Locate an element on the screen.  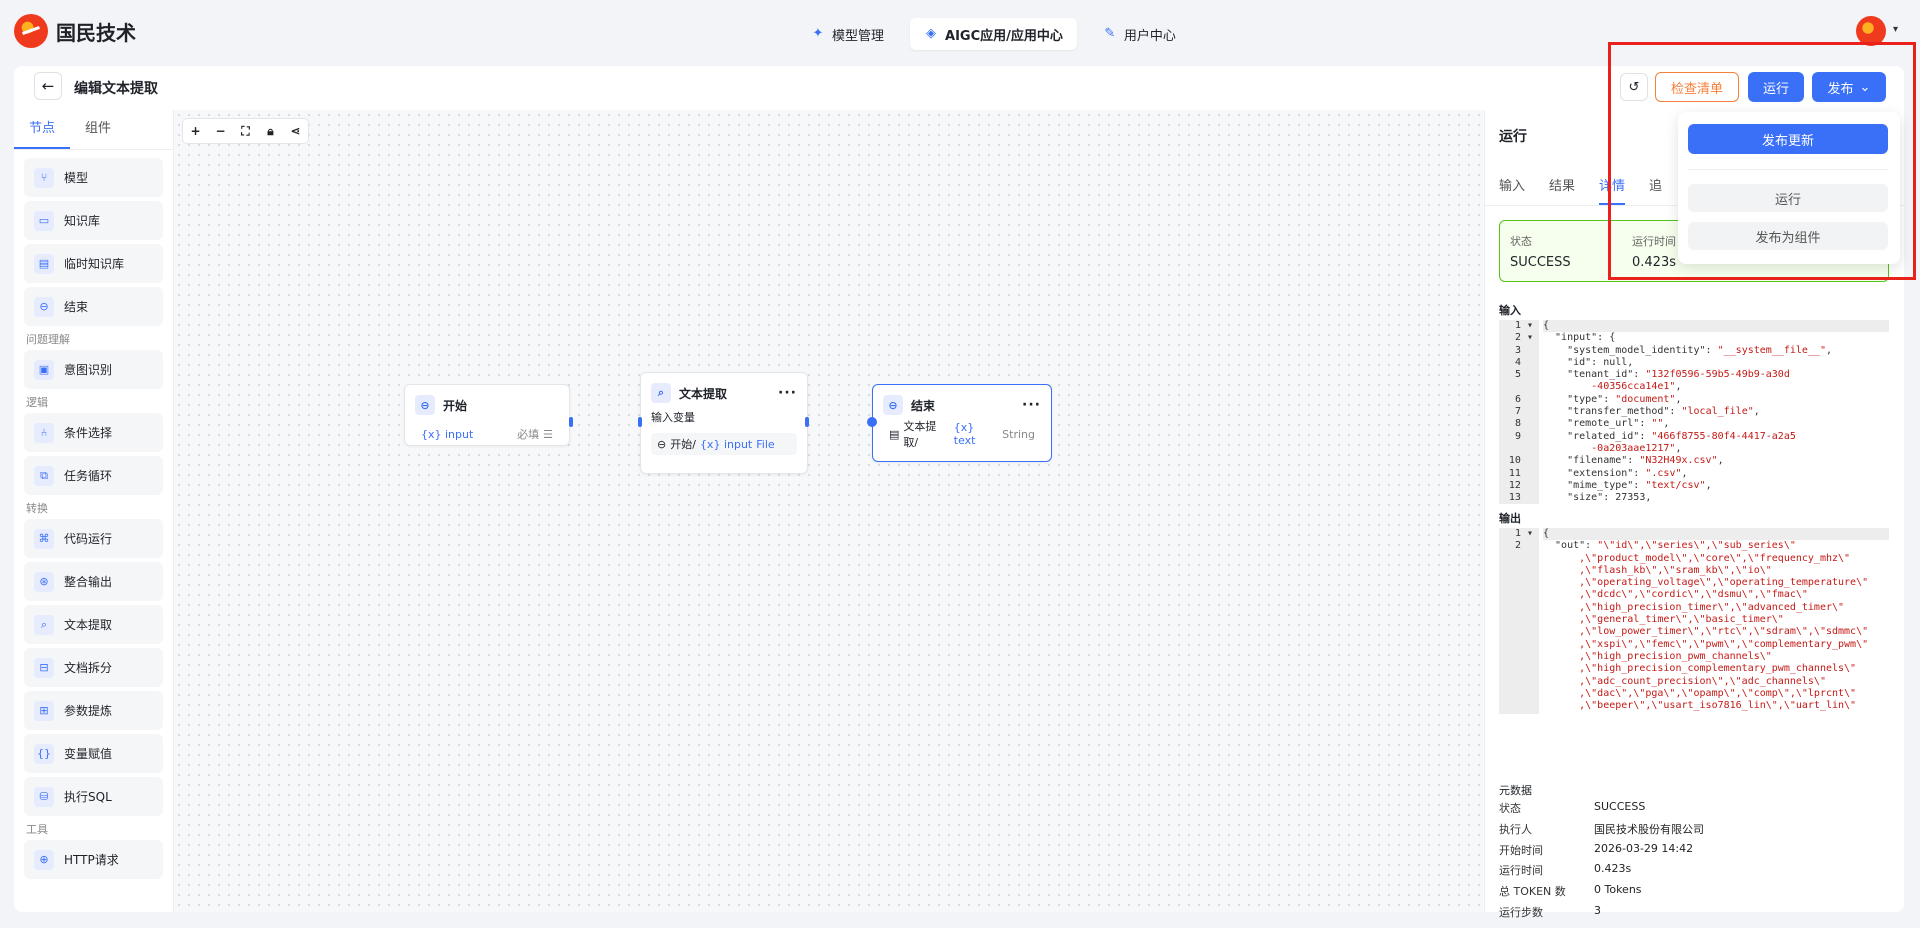
tab-input: 输入 is located at coordinates (1512, 187).